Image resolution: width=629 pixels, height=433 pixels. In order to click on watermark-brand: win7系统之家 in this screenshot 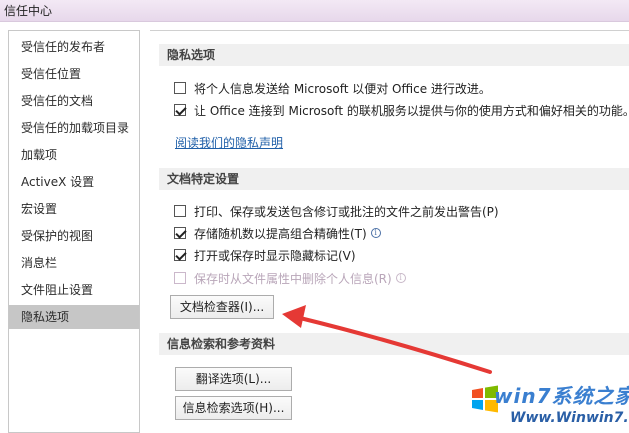, I will do `click(561, 396)`.